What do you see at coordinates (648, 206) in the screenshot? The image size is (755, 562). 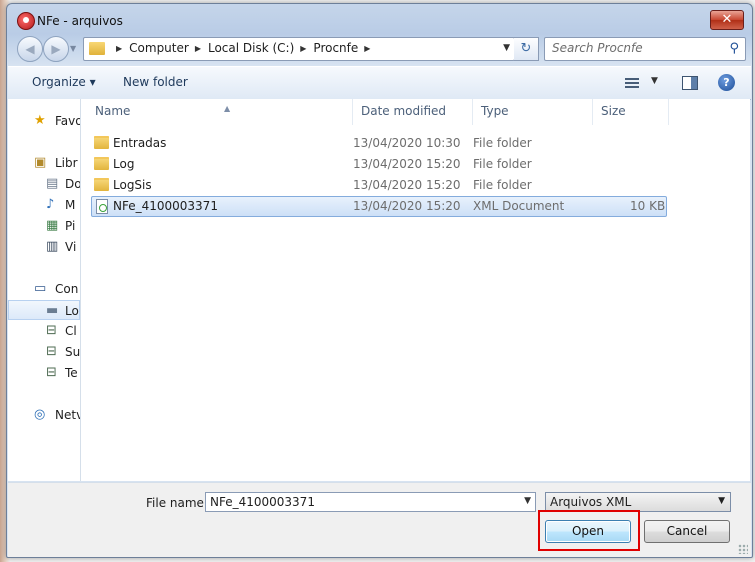 I see `file-size: 10 KB` at bounding box center [648, 206].